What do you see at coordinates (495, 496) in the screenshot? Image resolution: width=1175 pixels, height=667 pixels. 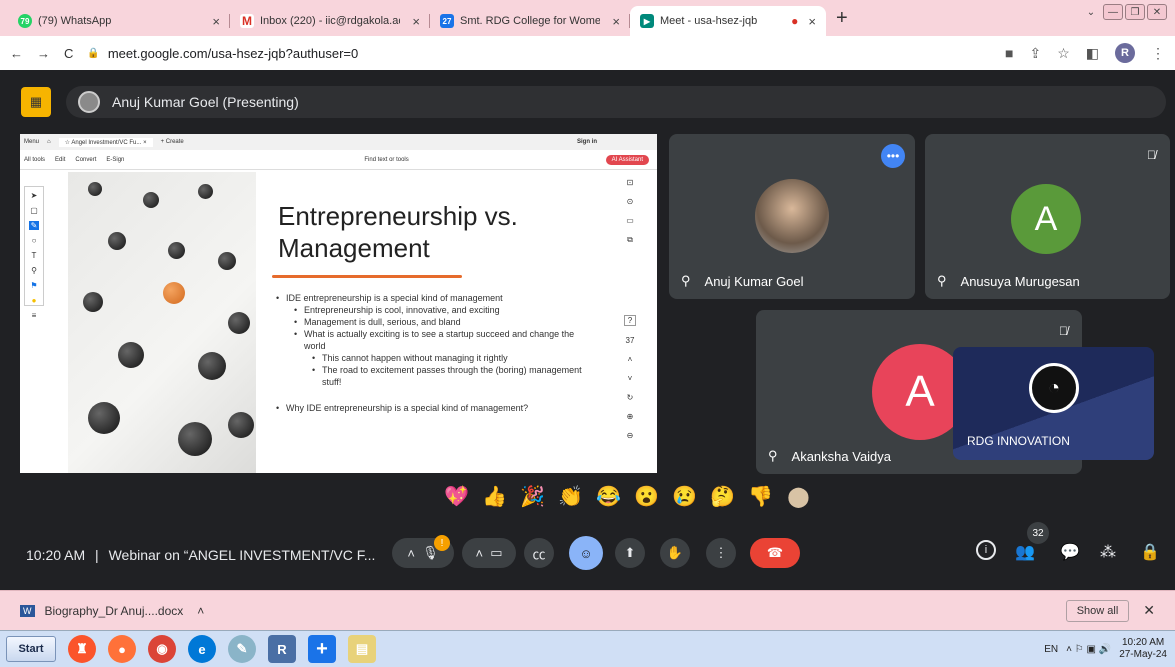 I see `thumbs-up-reaction: 👍` at bounding box center [495, 496].